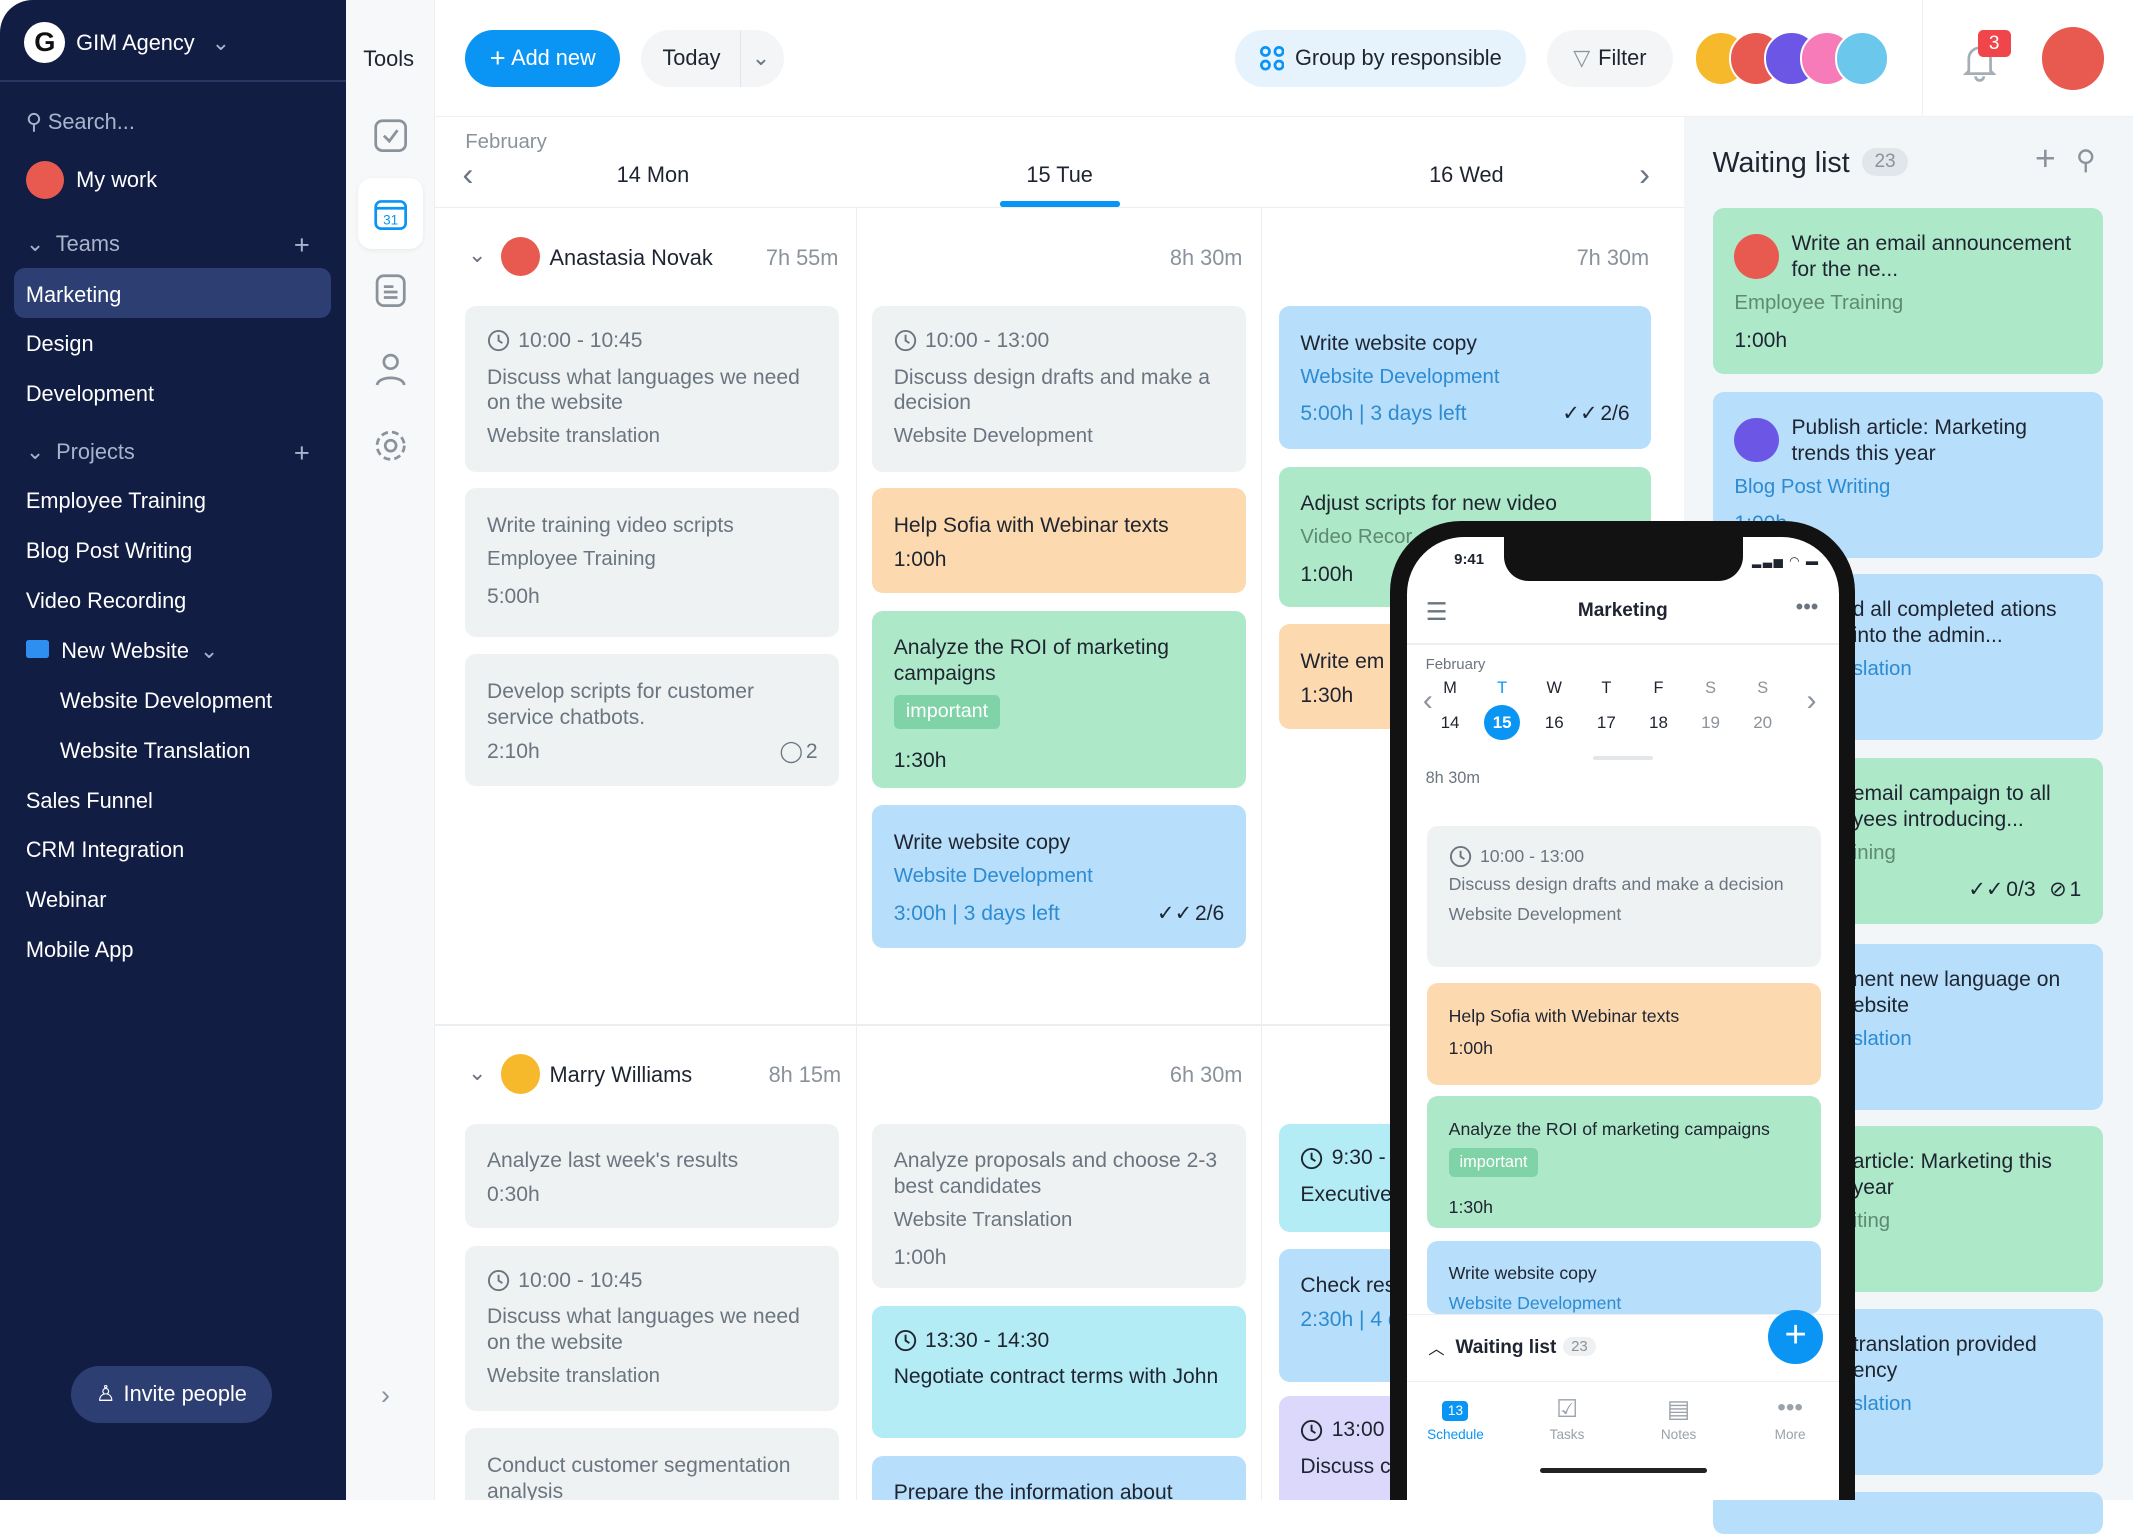 The width and height of the screenshot is (2133, 1534). Describe the element at coordinates (1622, 758) in the screenshot. I see `drag-handle` at that location.